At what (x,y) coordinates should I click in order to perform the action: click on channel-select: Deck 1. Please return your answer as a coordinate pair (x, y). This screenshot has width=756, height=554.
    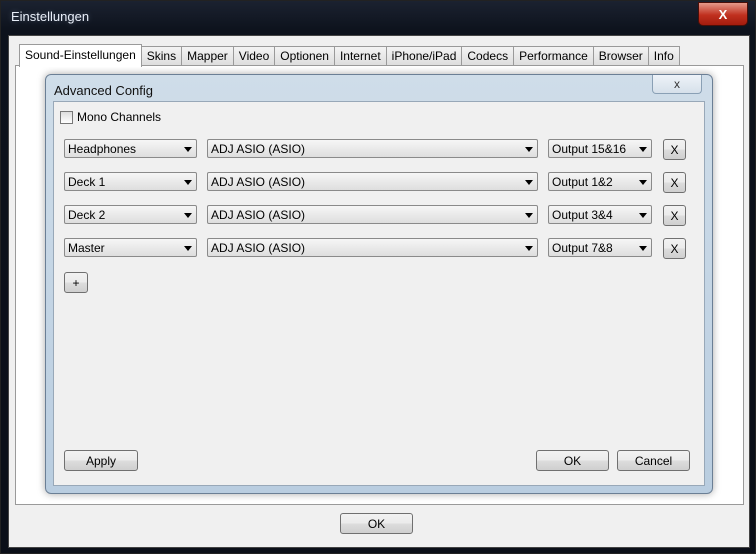
    Looking at the image, I should click on (130, 181).